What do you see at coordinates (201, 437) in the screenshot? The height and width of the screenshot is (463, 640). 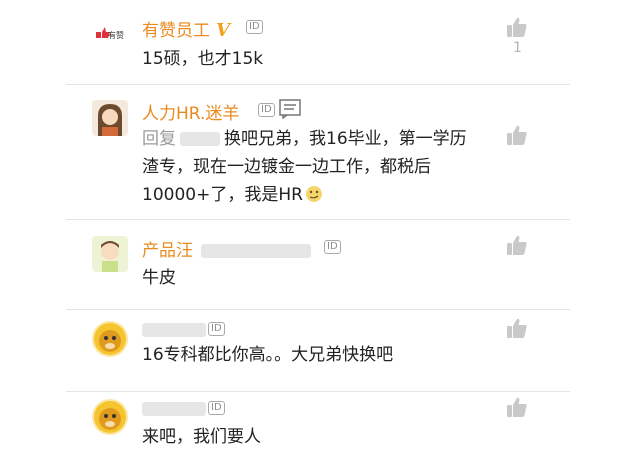 I see `comment-text: 来吧，我们要人` at bounding box center [201, 437].